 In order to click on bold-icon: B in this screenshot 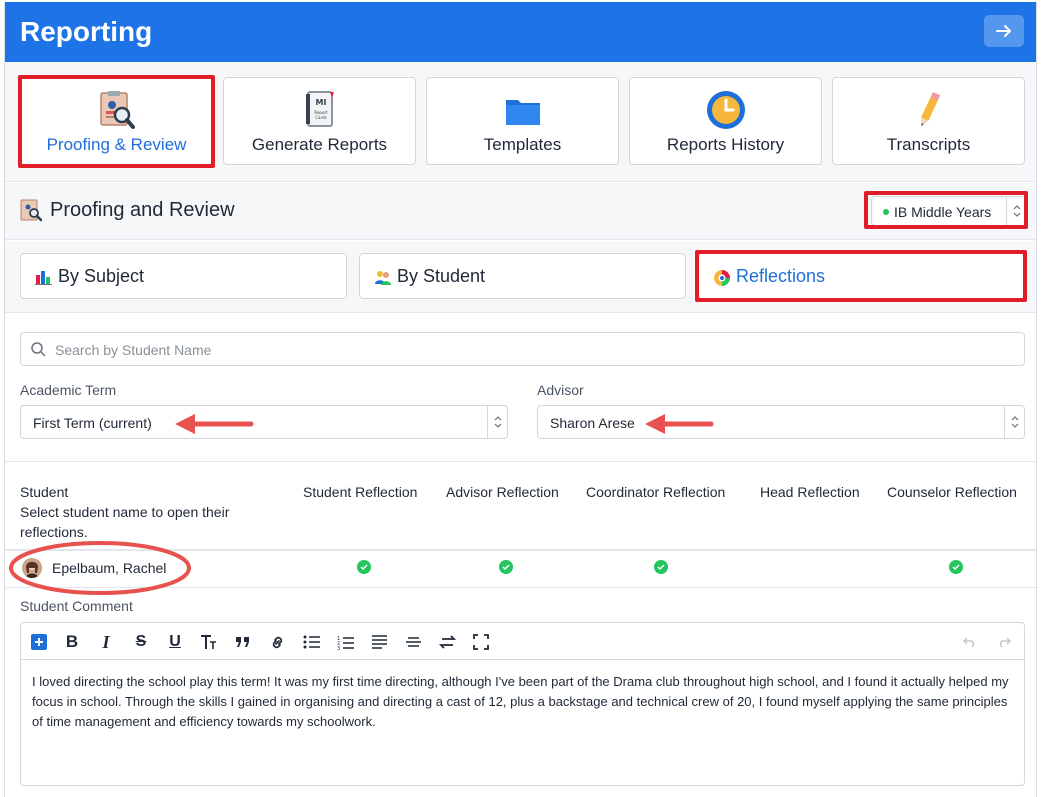, I will do `click(72, 641)`.